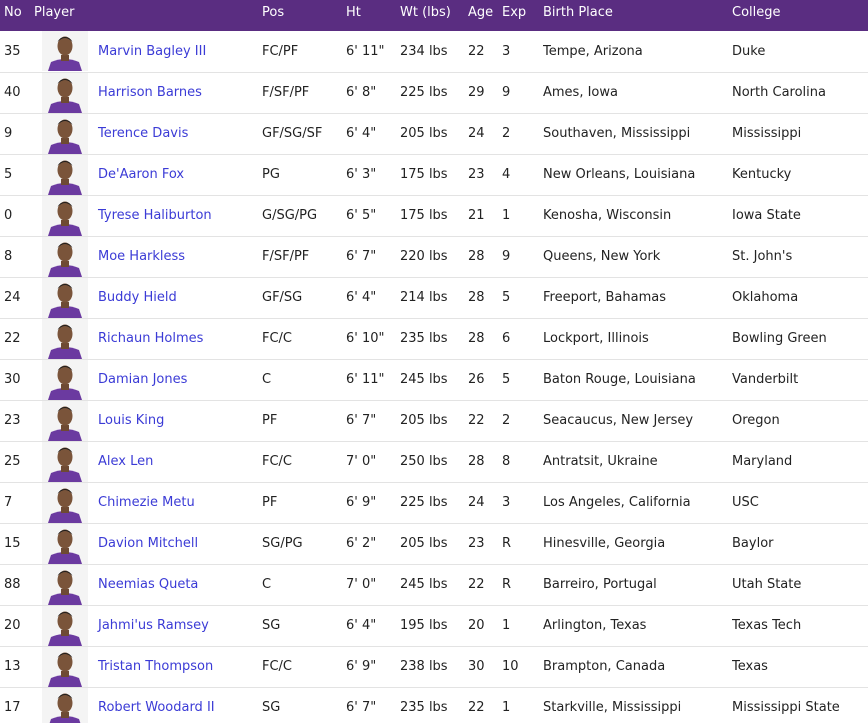  Describe the element at coordinates (800, 15) in the screenshot. I see `column-header-college: College` at that location.